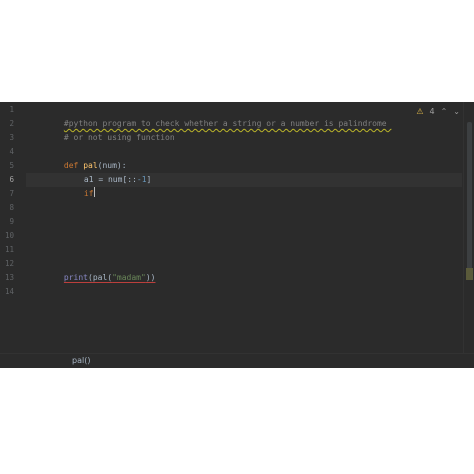 This screenshot has height=474, width=474. Describe the element at coordinates (75, 277) in the screenshot. I see `print-builtin: print` at that location.